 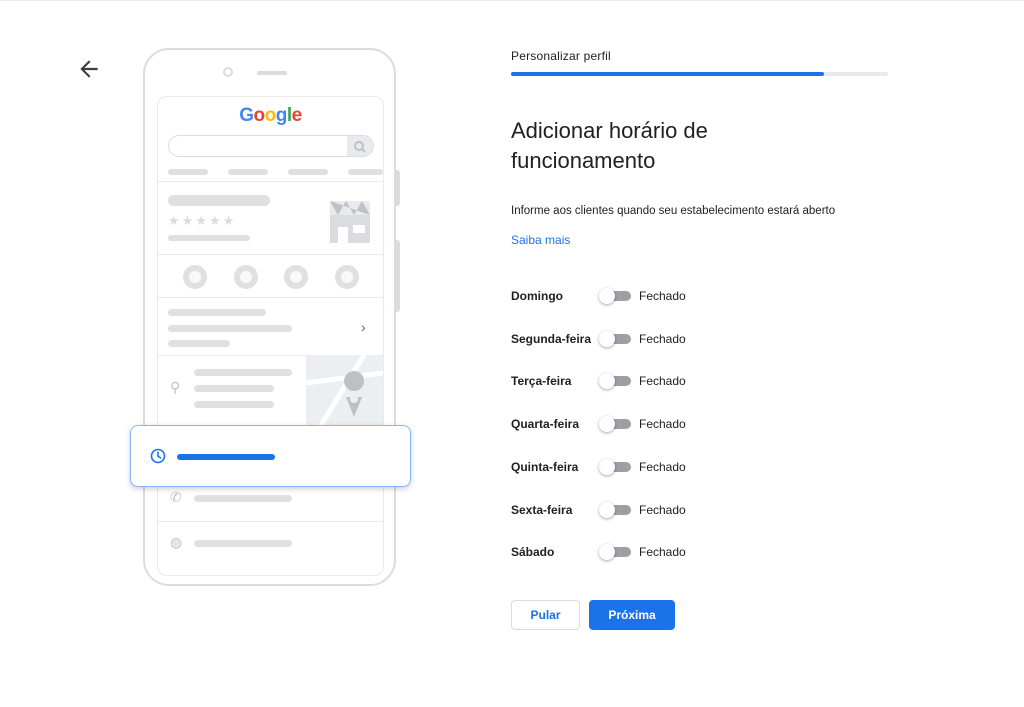 What do you see at coordinates (636, 510) in the screenshot?
I see `day-row-sexta: Sexta-feira Fechado` at bounding box center [636, 510].